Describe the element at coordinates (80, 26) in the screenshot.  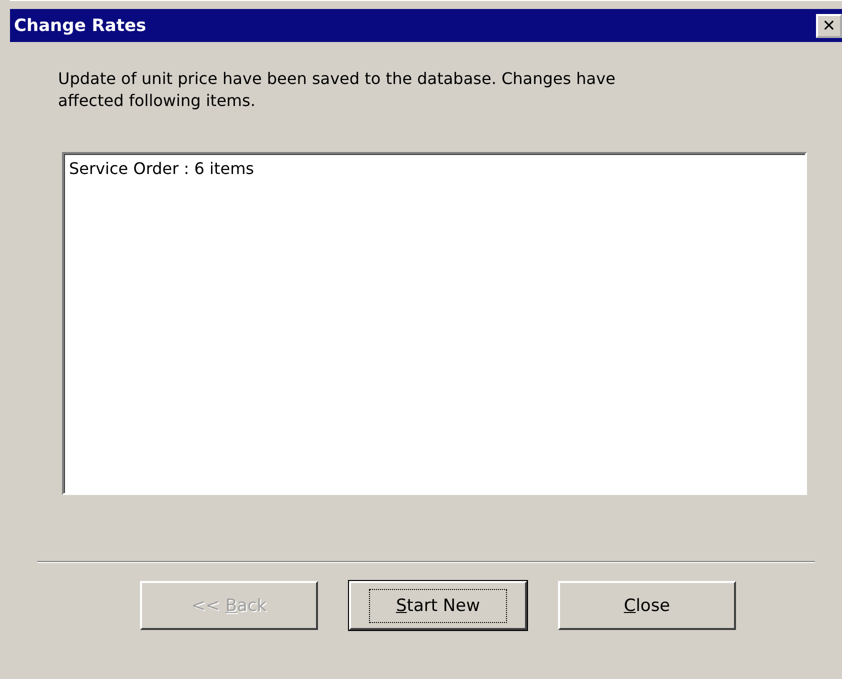
I see `window-title: Change Rates` at that location.